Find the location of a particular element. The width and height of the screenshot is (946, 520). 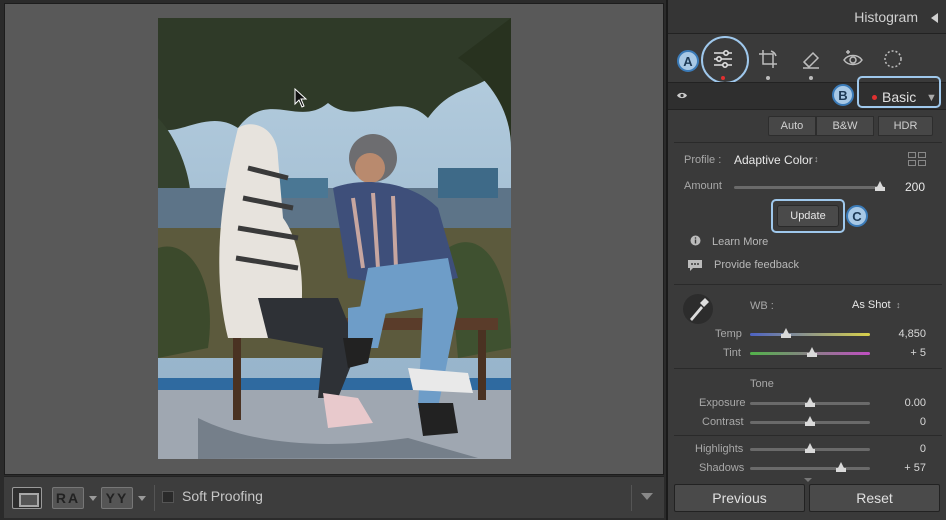

provide-feedback-link: Provide feedback is located at coordinates (756, 265).